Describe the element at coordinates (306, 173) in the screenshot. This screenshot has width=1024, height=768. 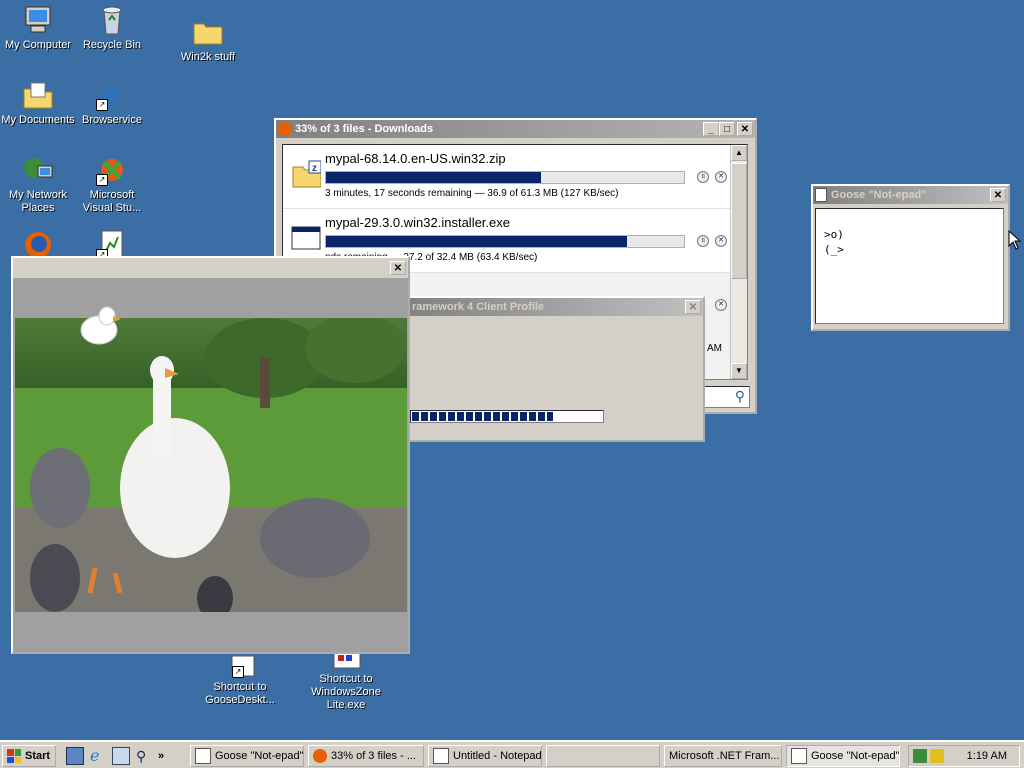
I see `zip-folder-icon: z` at that location.